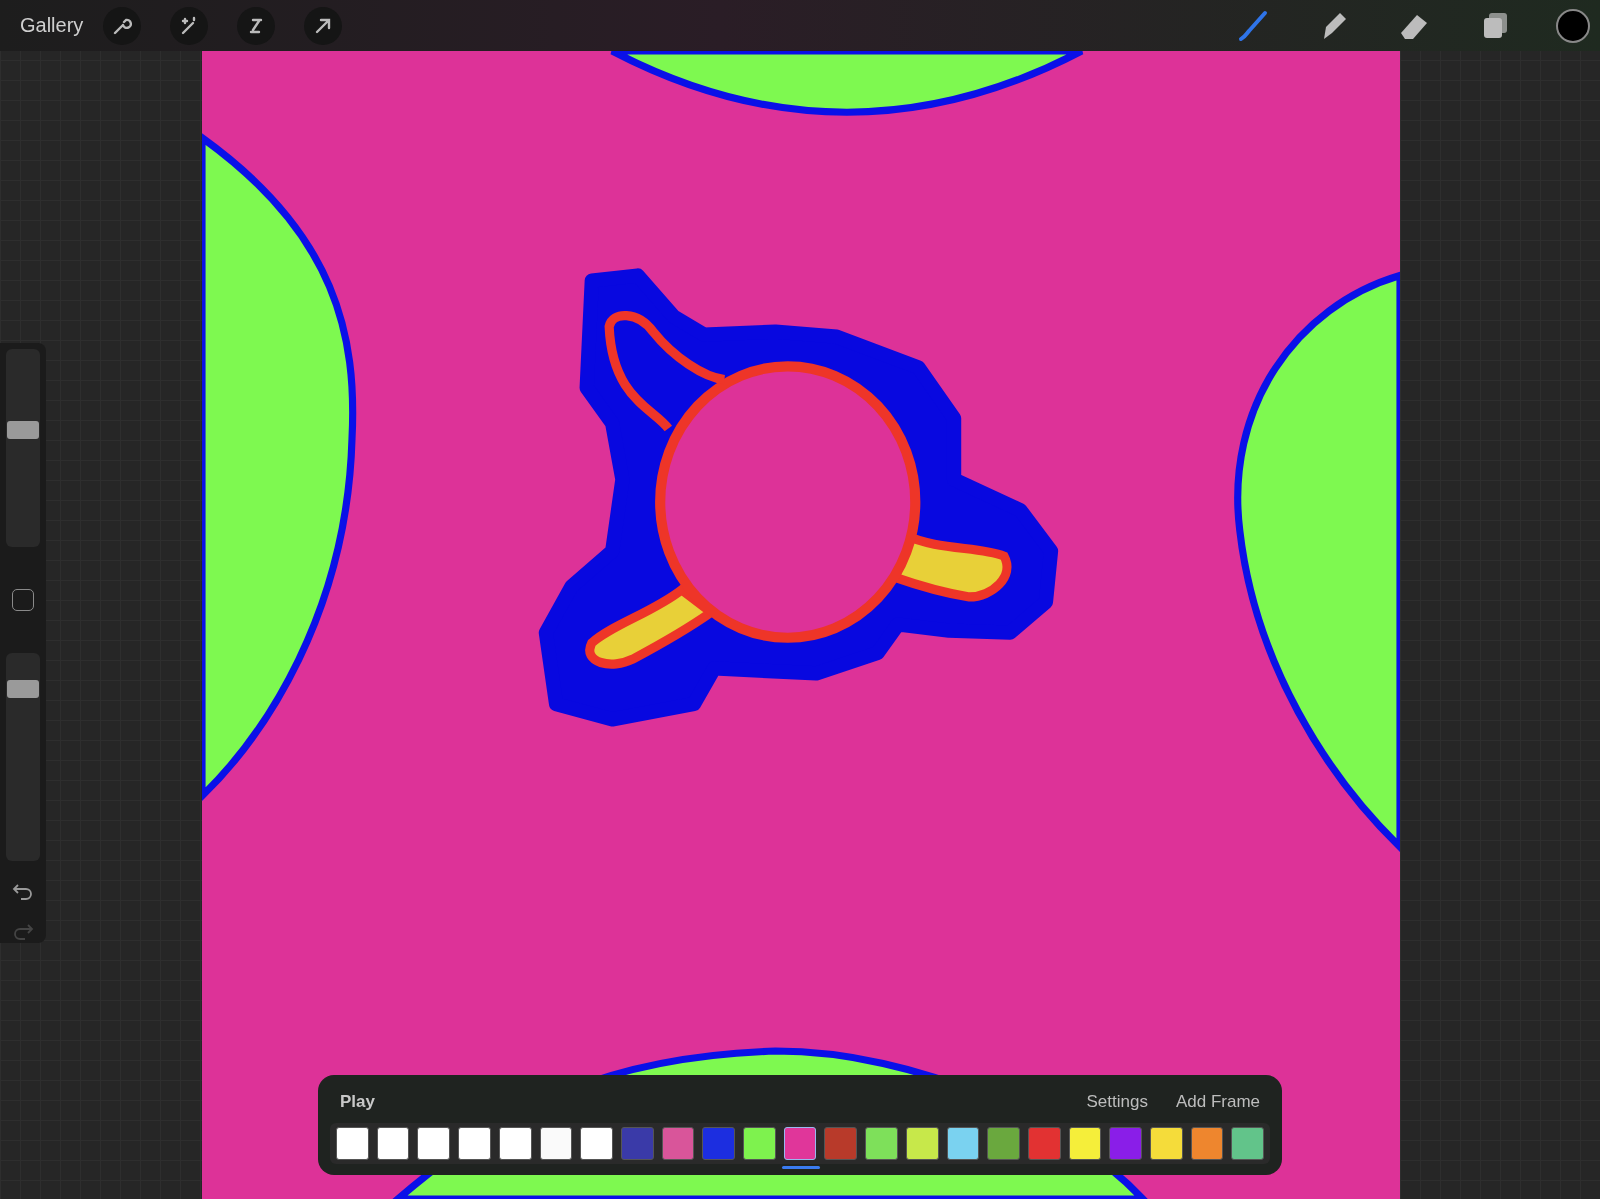 Image resolution: width=1600 pixels, height=1199 pixels. What do you see at coordinates (1117, 1102) in the screenshot?
I see `settings-button: Settings` at bounding box center [1117, 1102].